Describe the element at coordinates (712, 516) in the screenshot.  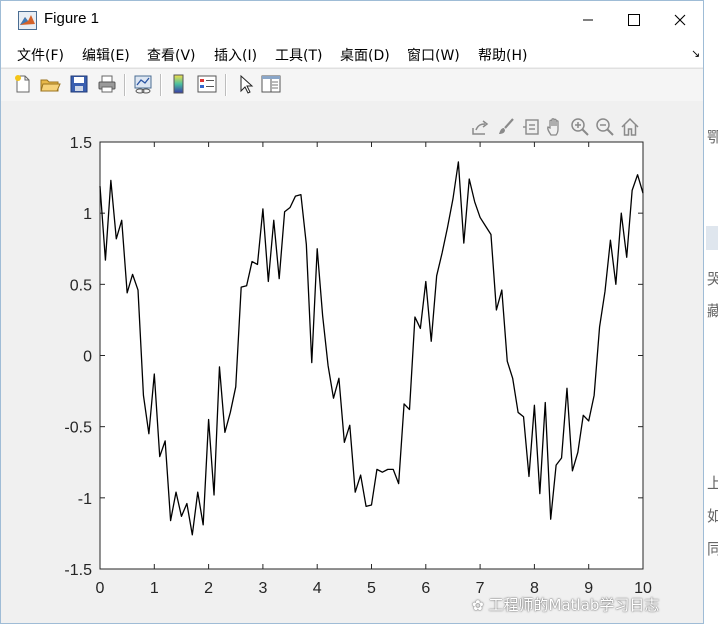
I see `background-text-fragment: 如` at that location.